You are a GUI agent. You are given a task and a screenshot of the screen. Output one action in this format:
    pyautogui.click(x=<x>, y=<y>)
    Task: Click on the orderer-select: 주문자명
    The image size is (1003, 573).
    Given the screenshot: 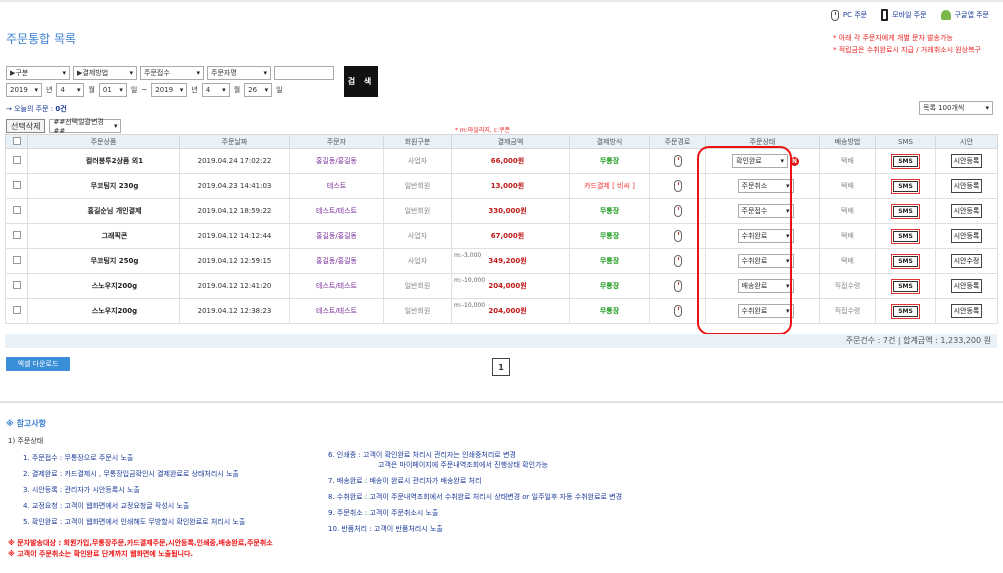 What is the action you would take?
    pyautogui.click(x=239, y=73)
    